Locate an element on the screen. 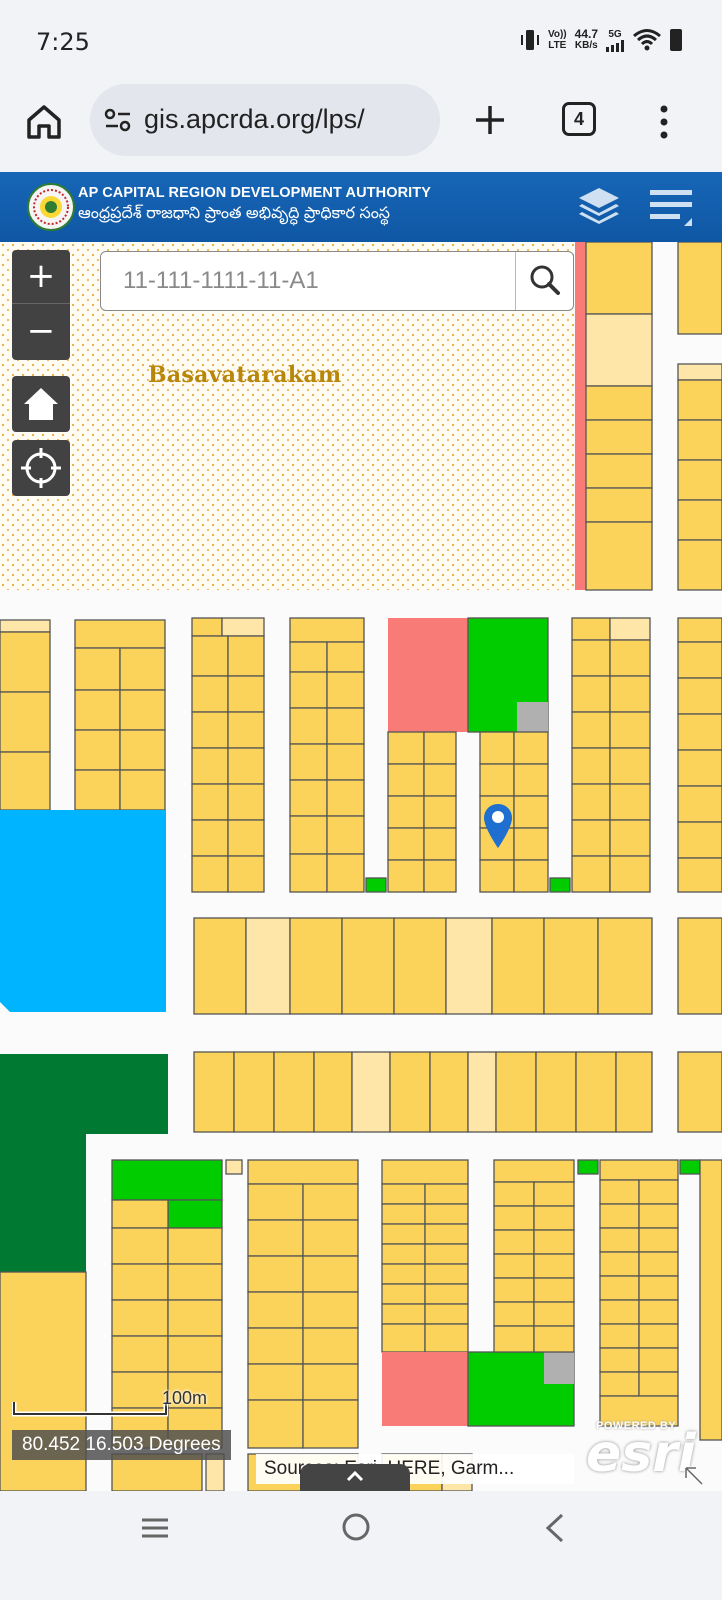  hamburger-menu-icon is located at coordinates (671, 207).